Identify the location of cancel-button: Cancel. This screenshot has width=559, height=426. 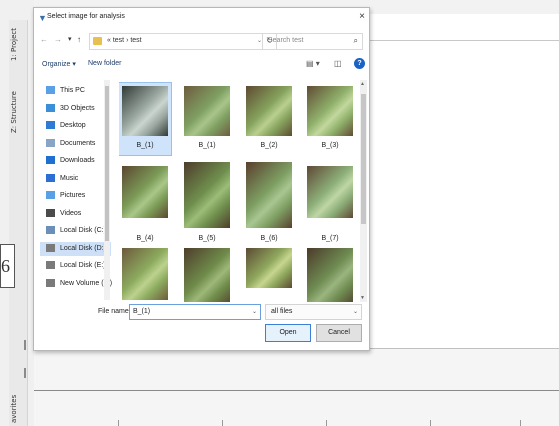
(339, 333).